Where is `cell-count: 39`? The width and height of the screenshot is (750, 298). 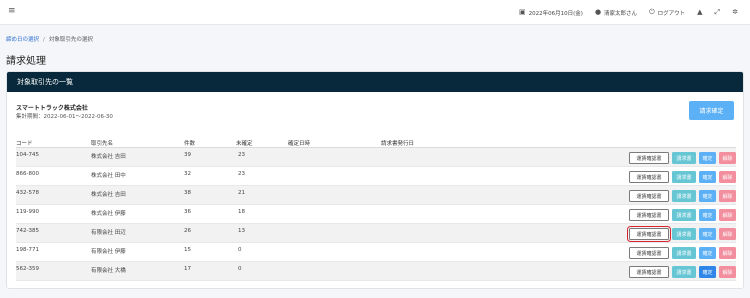
cell-count: 39 is located at coordinates (187, 155).